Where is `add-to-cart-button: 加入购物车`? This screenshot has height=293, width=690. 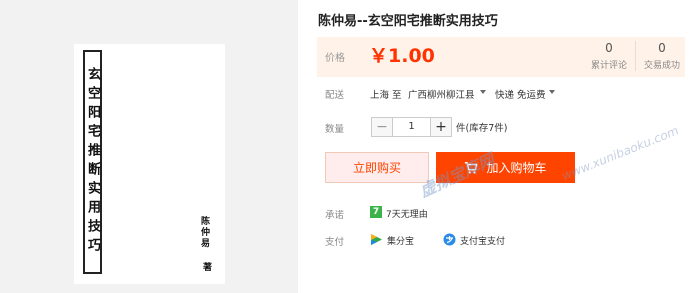
add-to-cart-button: 加入购物车 is located at coordinates (505, 167).